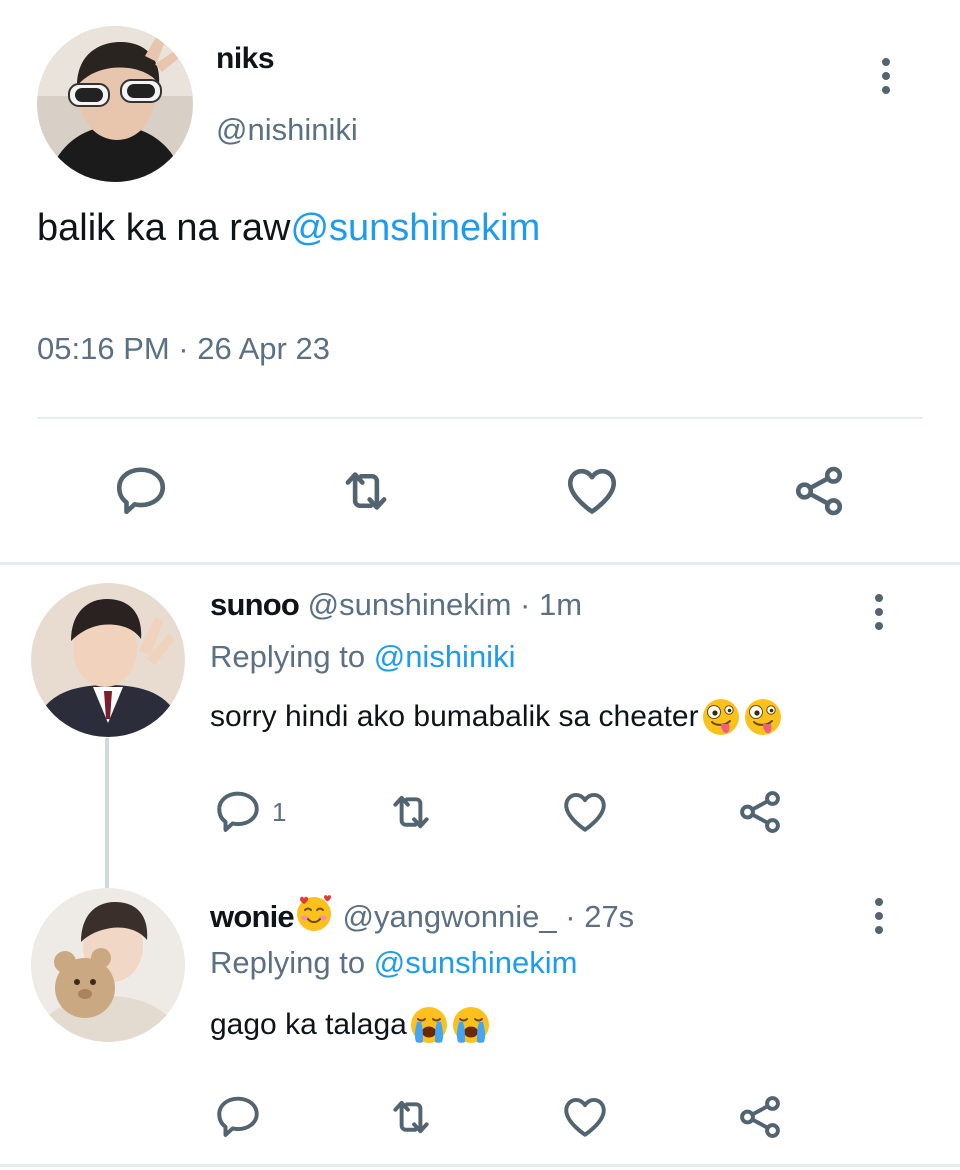 This screenshot has height=1170, width=960. What do you see at coordinates (255, 604) in the screenshot?
I see `display-name: sunoo` at bounding box center [255, 604].